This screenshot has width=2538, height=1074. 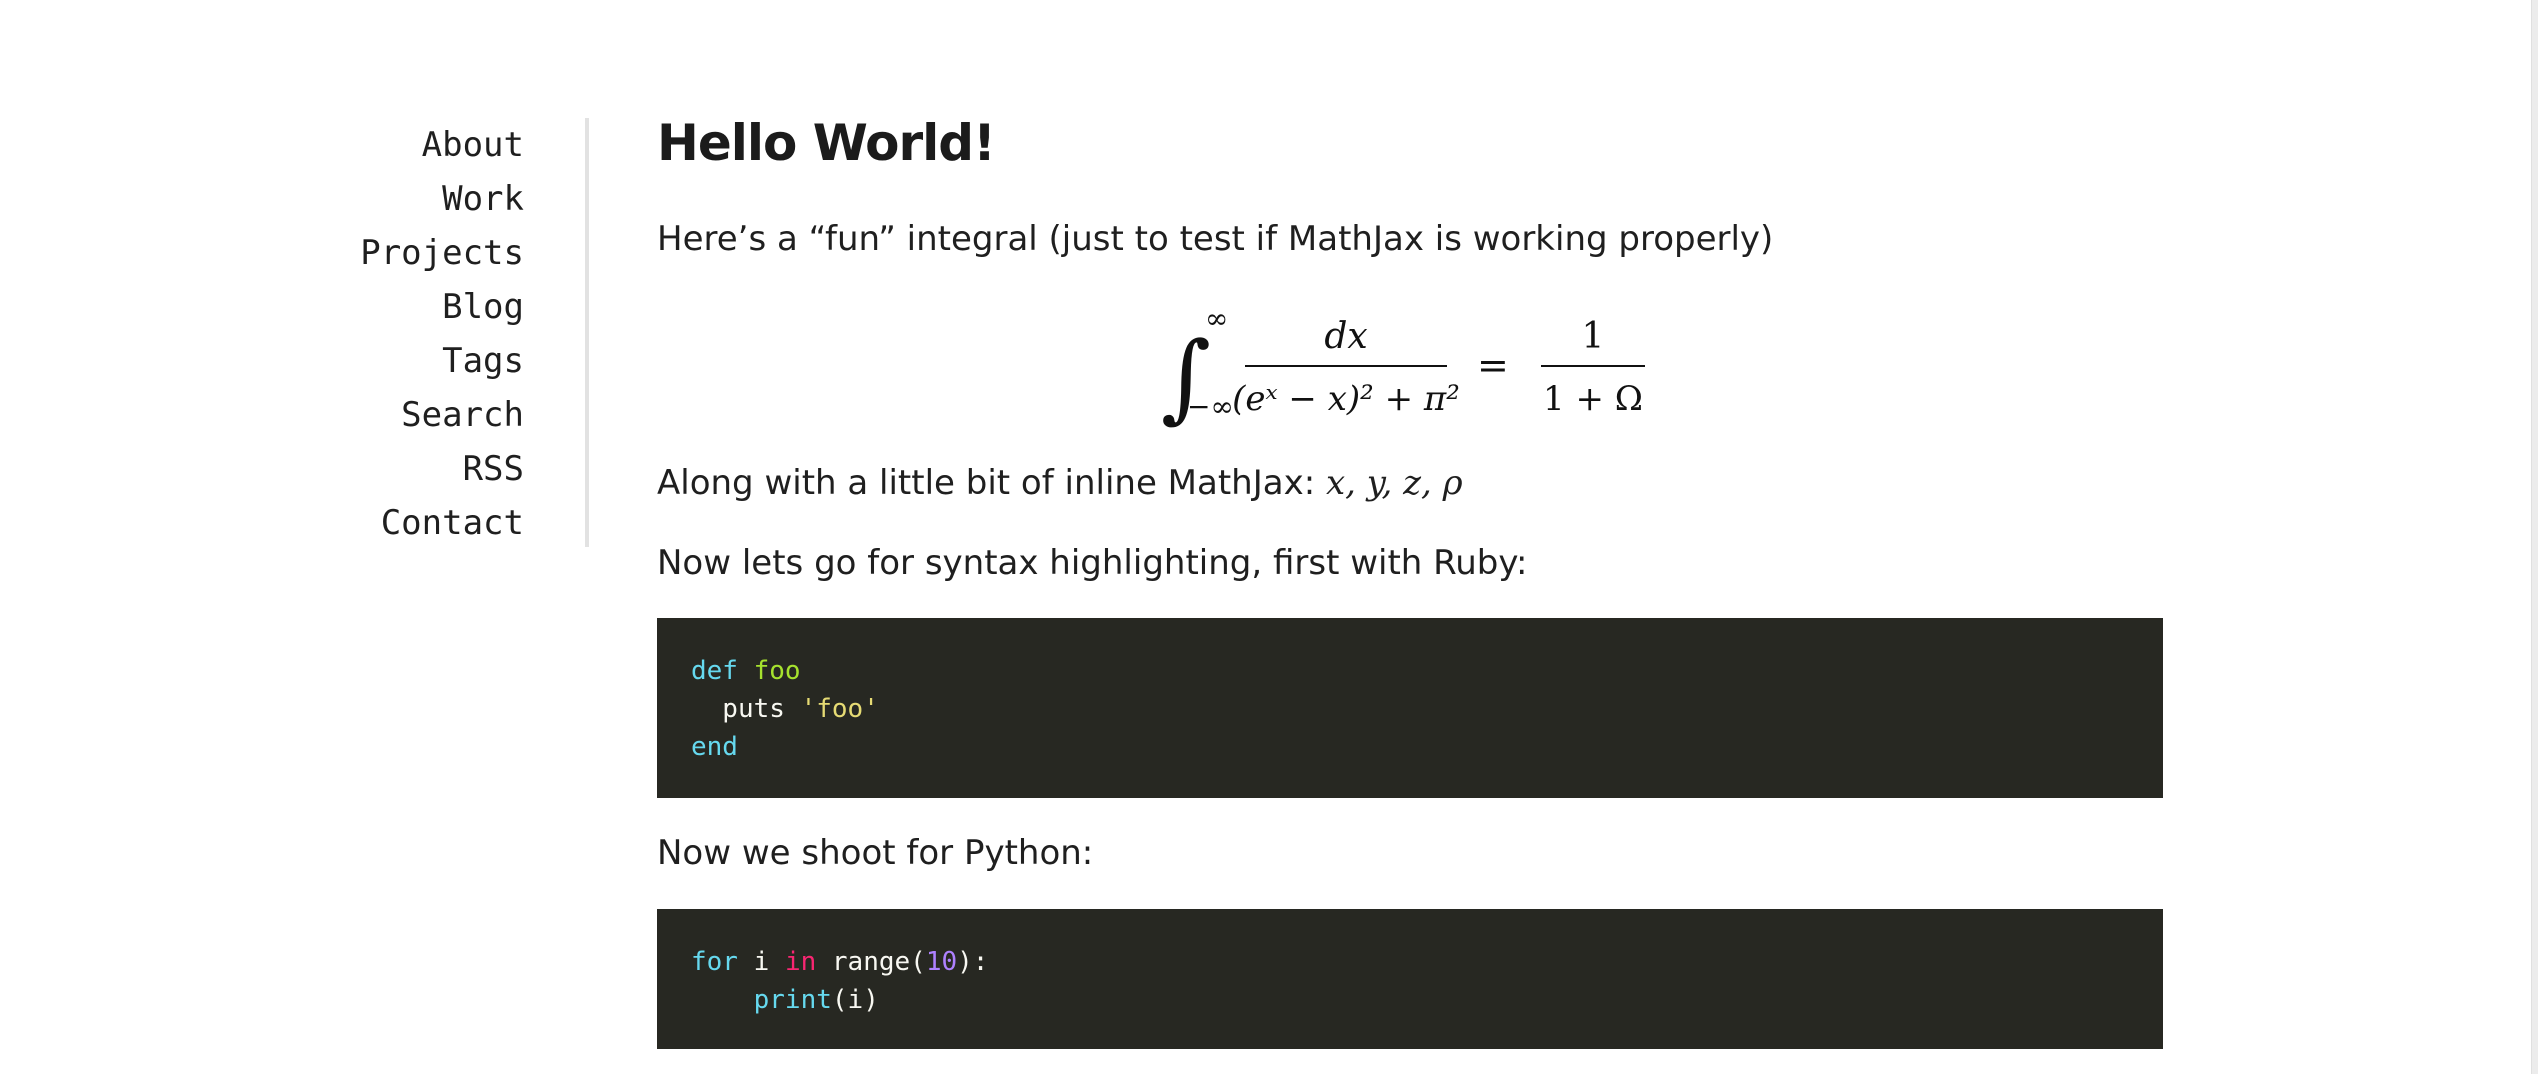 What do you see at coordinates (714, 962) in the screenshot?
I see `code-keyword: for` at bounding box center [714, 962].